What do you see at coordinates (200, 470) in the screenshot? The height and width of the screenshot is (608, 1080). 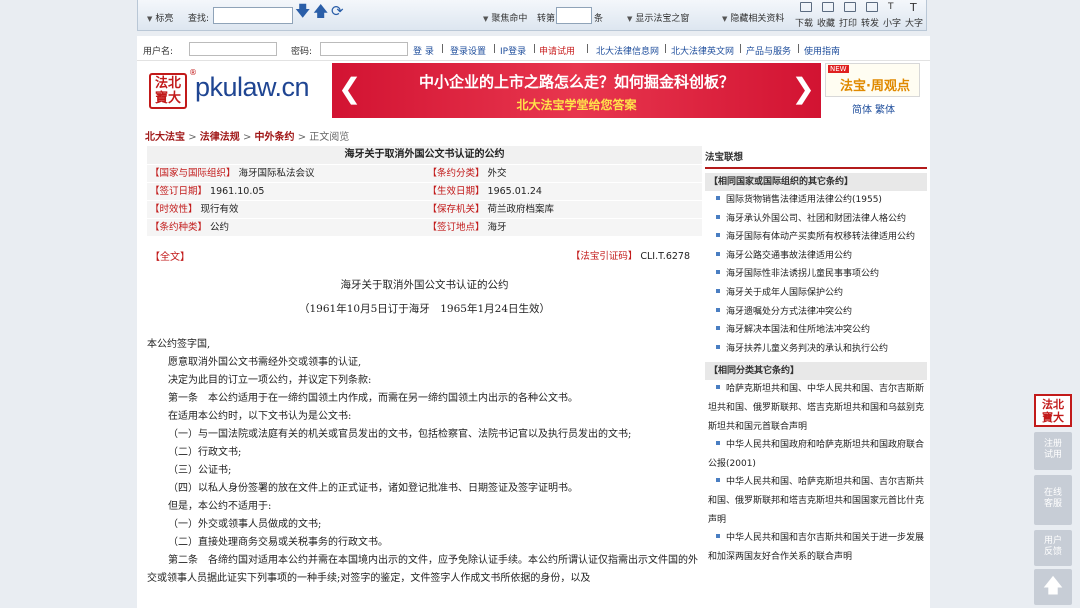 I see `document-paragraph: （三）公证书;` at bounding box center [200, 470].